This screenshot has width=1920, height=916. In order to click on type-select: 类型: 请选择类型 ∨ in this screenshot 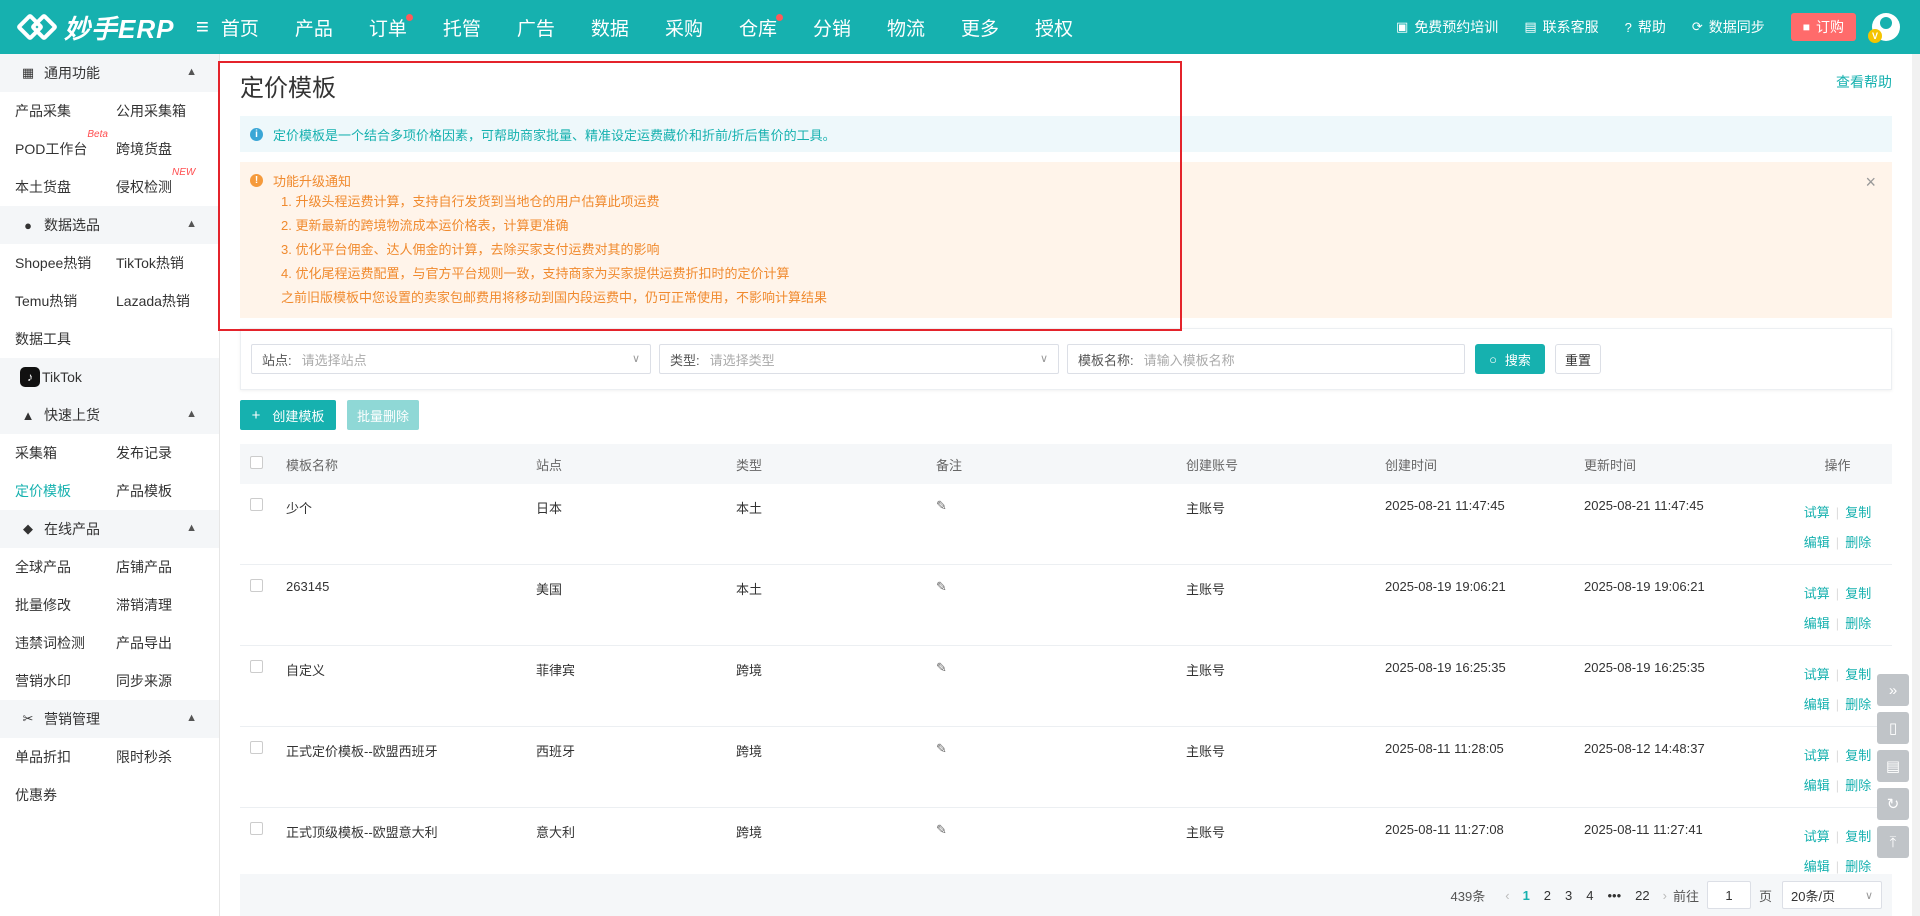, I will do `click(859, 359)`.